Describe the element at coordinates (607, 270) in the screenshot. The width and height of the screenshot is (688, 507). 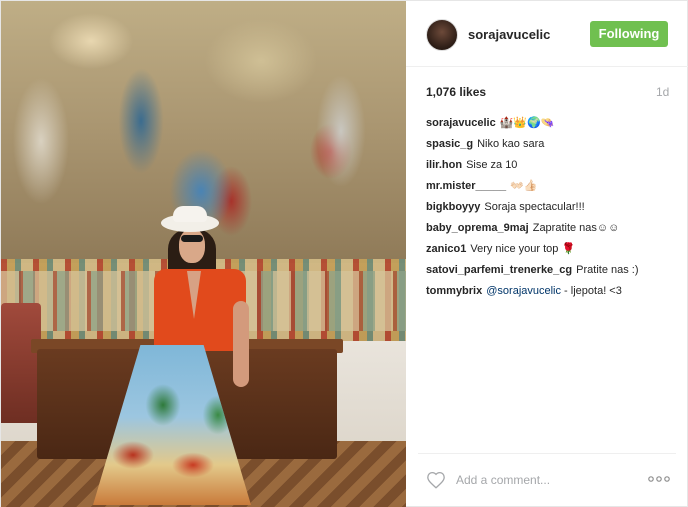
I see `comment-text: Pratite nas :)` at that location.